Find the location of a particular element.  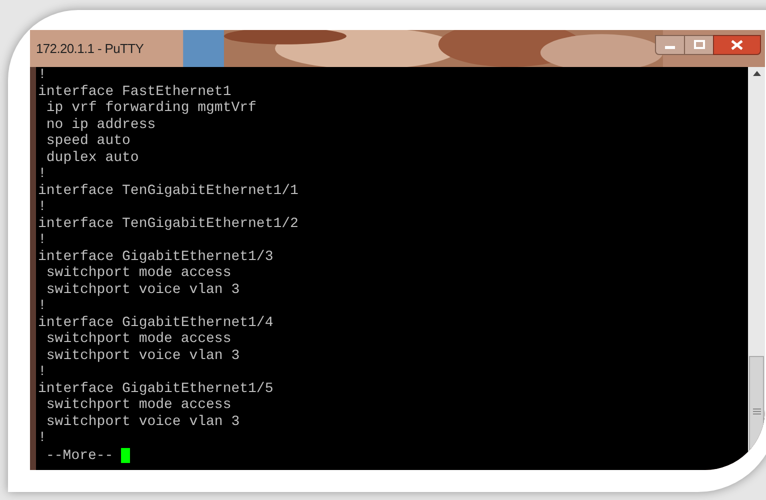

terminal-line: interface FastEthernet1 is located at coordinates (135, 92).